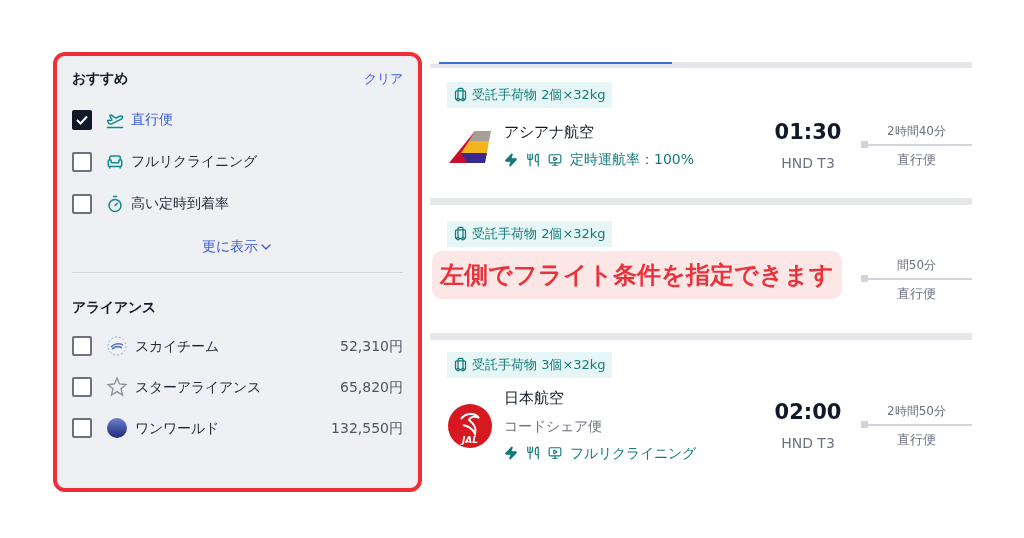  Describe the element at coordinates (633, 453) in the screenshot. I see `feature-text: フルリクライニング` at that location.